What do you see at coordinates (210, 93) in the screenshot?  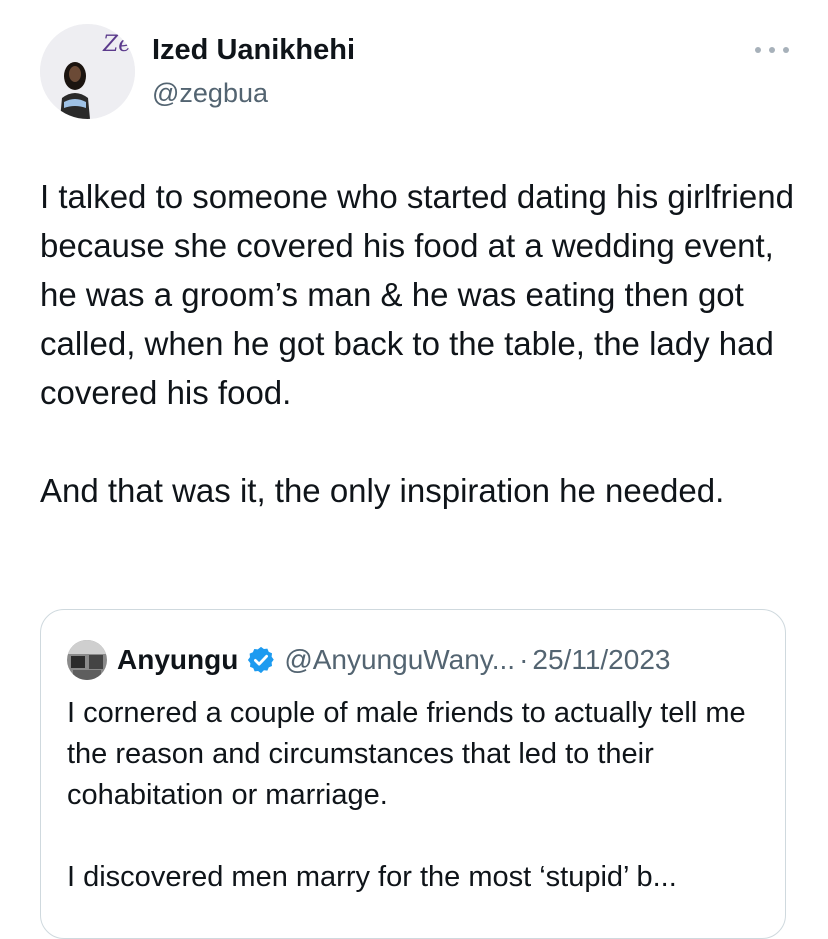 I see `author-handle: @zegbua` at bounding box center [210, 93].